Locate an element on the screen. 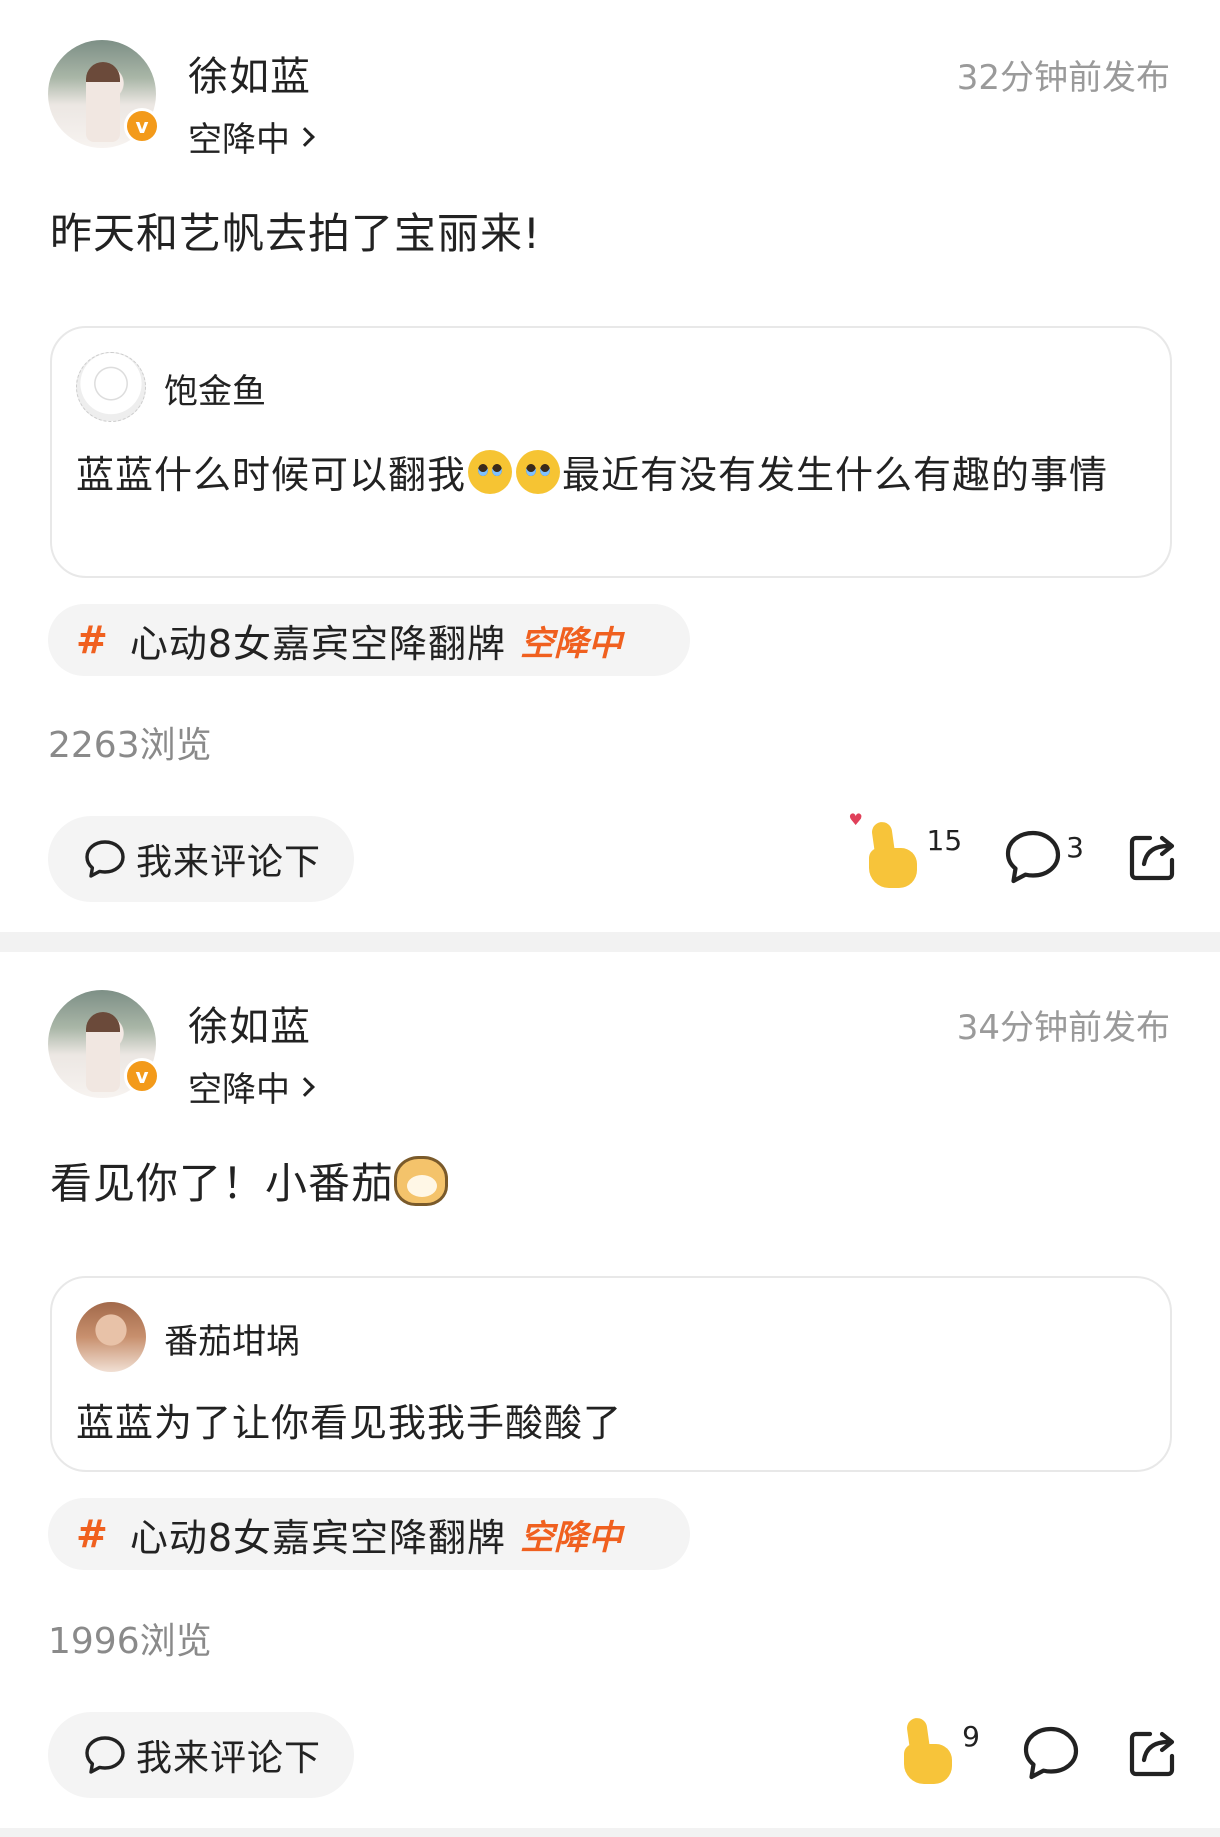 The width and height of the screenshot is (1220, 1837). post-content: 看见你了！小番茄 is located at coordinates (249, 1180).